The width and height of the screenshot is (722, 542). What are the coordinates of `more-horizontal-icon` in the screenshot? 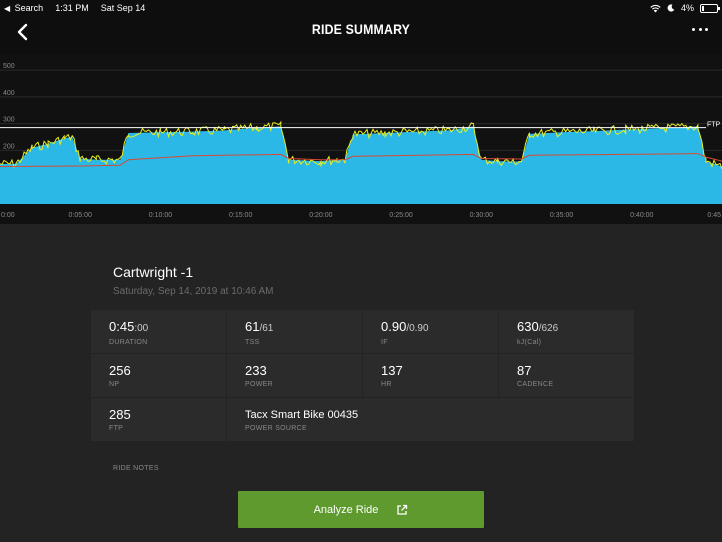 It's located at (700, 31).